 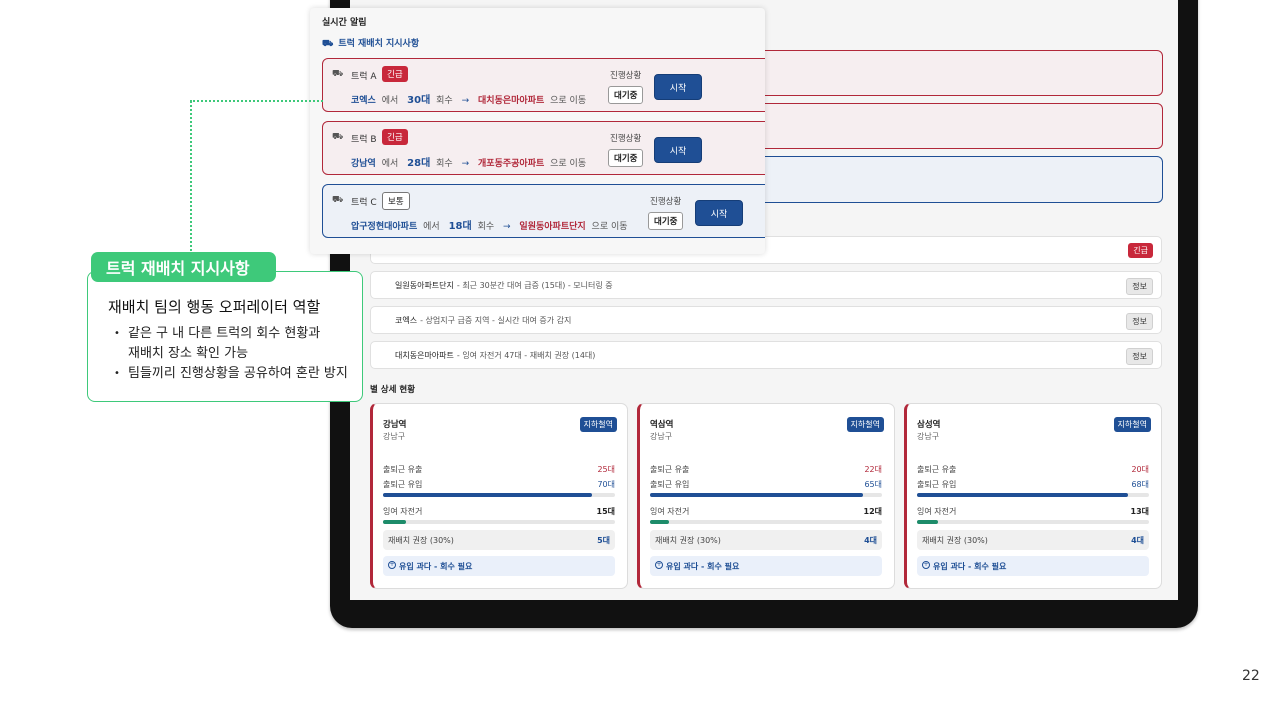 What do you see at coordinates (1140, 511) in the screenshot?
I see `surplus-value: 13대` at bounding box center [1140, 511].